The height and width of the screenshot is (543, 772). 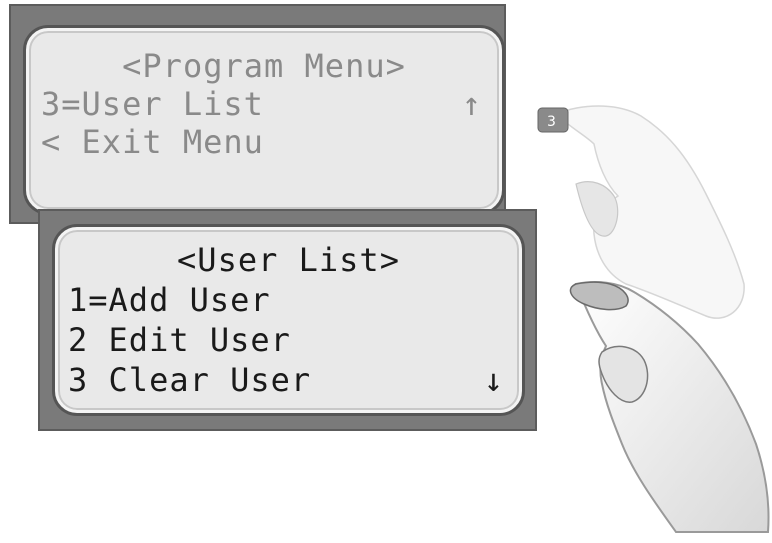 What do you see at coordinates (288, 260) in the screenshot?
I see `user-list-title: <User List>` at bounding box center [288, 260].